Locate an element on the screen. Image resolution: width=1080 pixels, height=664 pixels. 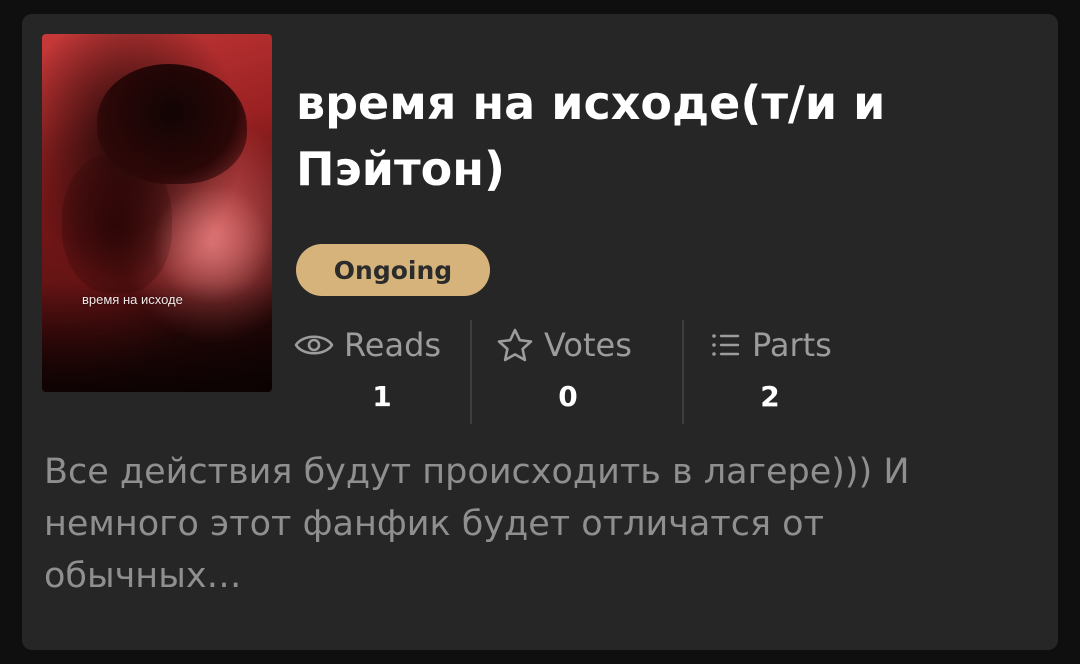
stats-divider is located at coordinates (471, 372).